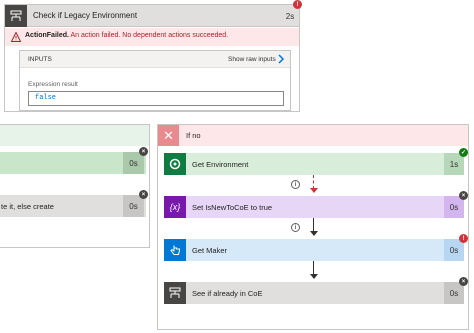 The width and height of the screenshot is (474, 333). What do you see at coordinates (193, 135) in the screenshot?
I see `if-no-title: If no` at bounding box center [193, 135].